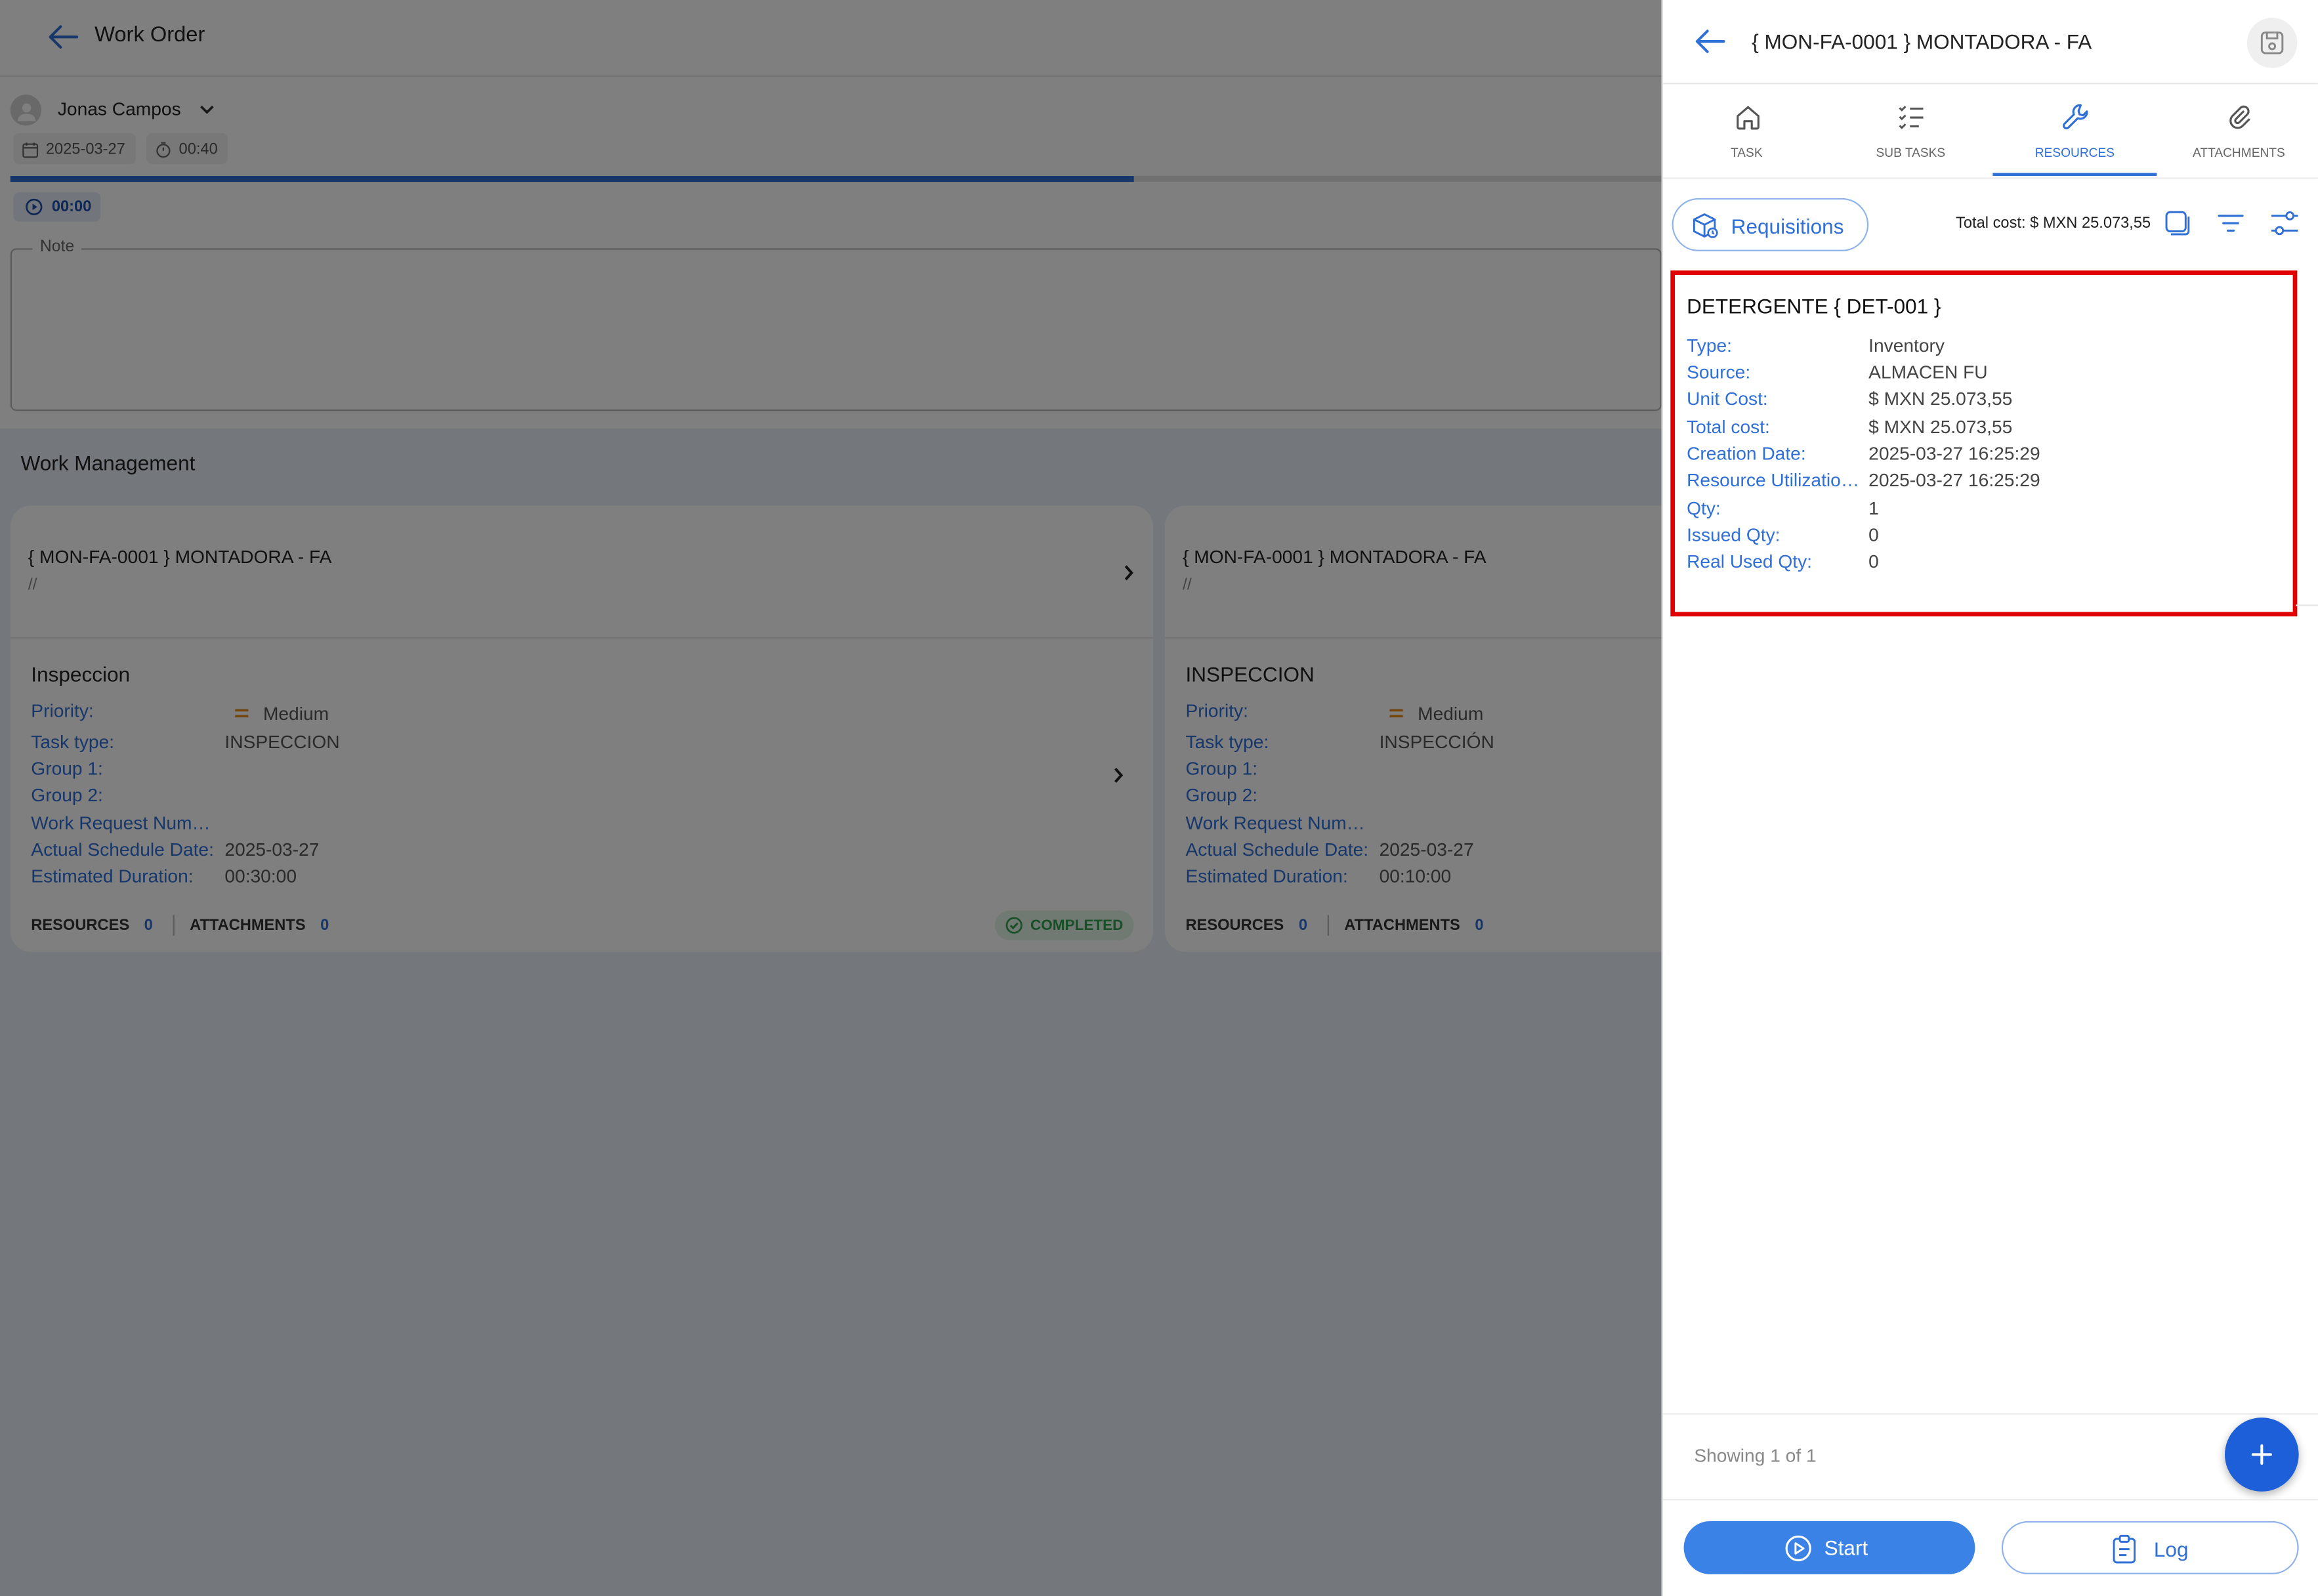 Image resolution: width=2318 pixels, height=1596 pixels. I want to click on log-label: Log, so click(2171, 1549).